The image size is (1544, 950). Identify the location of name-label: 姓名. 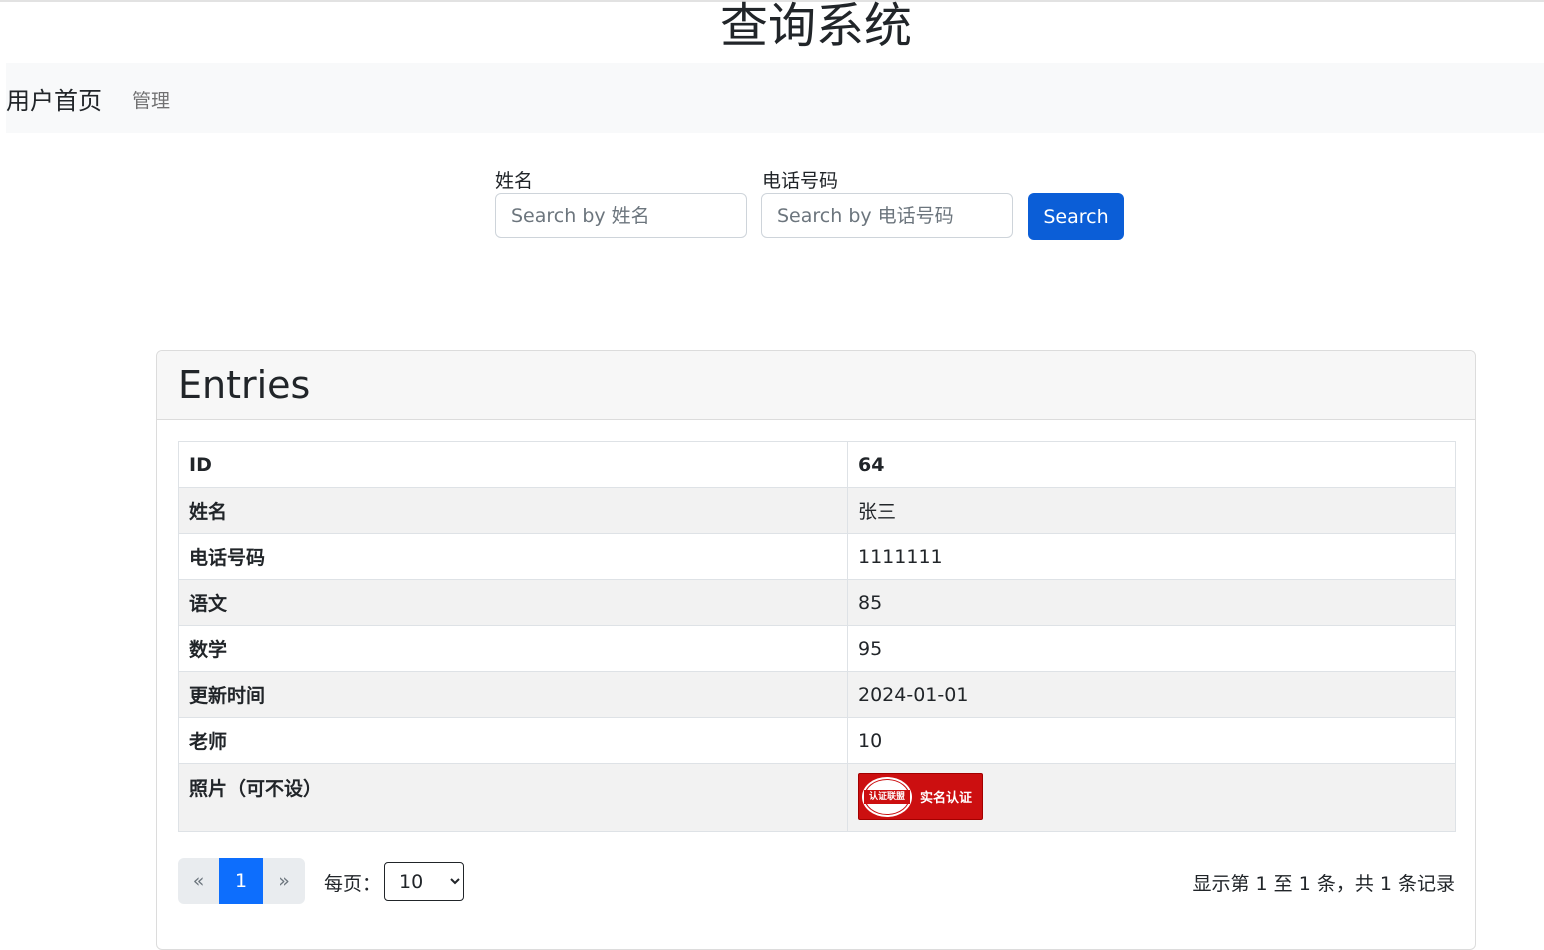
(514, 181).